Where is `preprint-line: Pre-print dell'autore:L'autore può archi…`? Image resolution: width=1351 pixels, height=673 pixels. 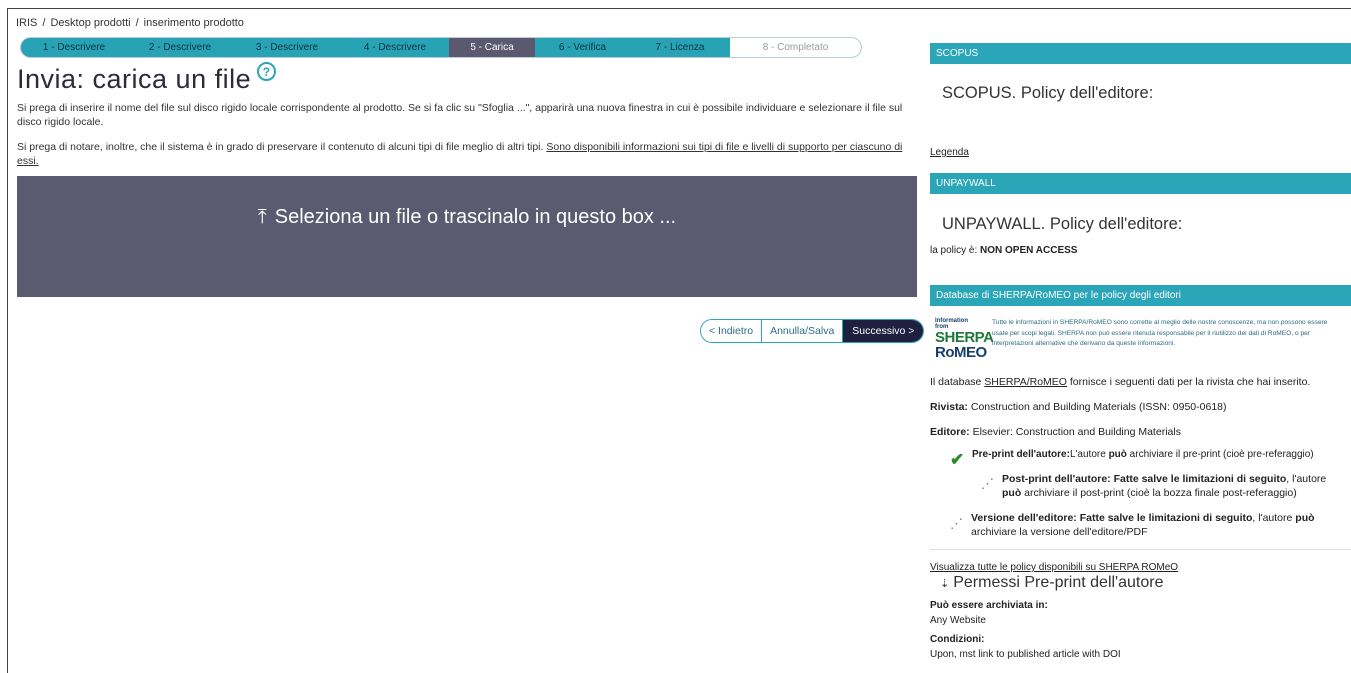 preprint-line: Pre-print dell'autore:L'autore può archi… is located at coordinates (1143, 454).